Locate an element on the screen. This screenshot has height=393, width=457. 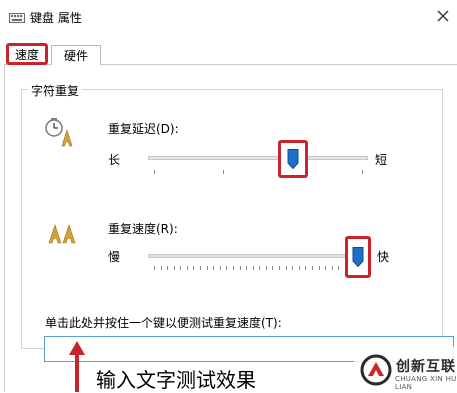
repeat-rate-slider-thumb is located at coordinates (358, 257).